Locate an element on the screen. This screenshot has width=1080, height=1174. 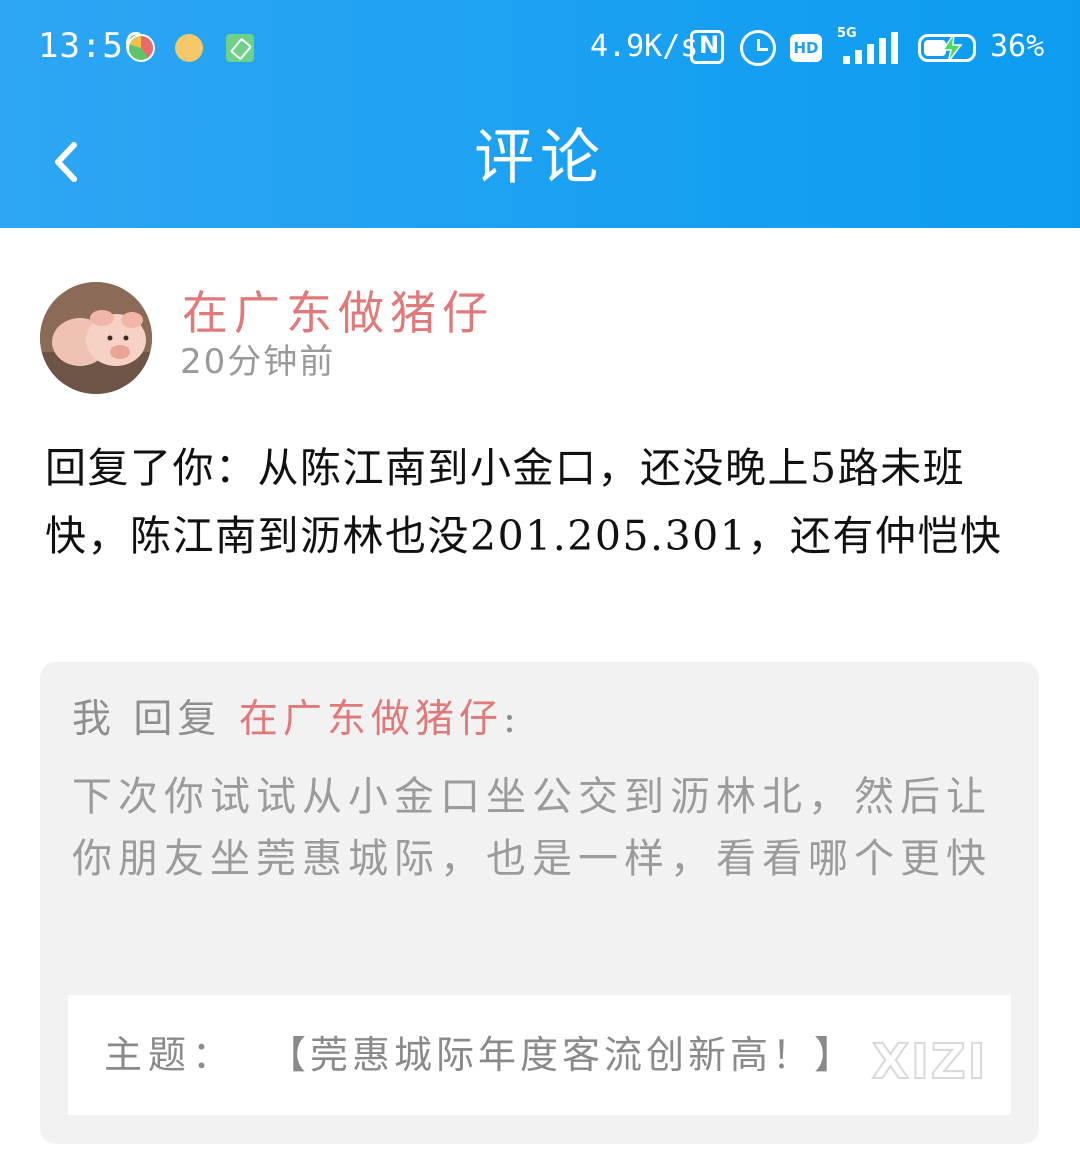
tool-icon is located at coordinates (240, 48).